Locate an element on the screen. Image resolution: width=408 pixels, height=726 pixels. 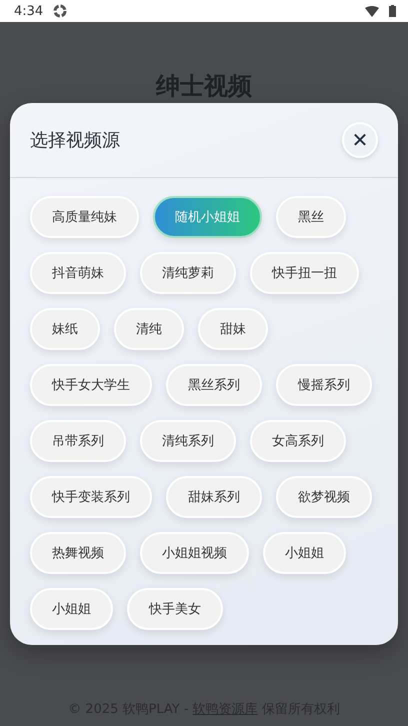
source-chip: 黑丝 is located at coordinates (311, 217).